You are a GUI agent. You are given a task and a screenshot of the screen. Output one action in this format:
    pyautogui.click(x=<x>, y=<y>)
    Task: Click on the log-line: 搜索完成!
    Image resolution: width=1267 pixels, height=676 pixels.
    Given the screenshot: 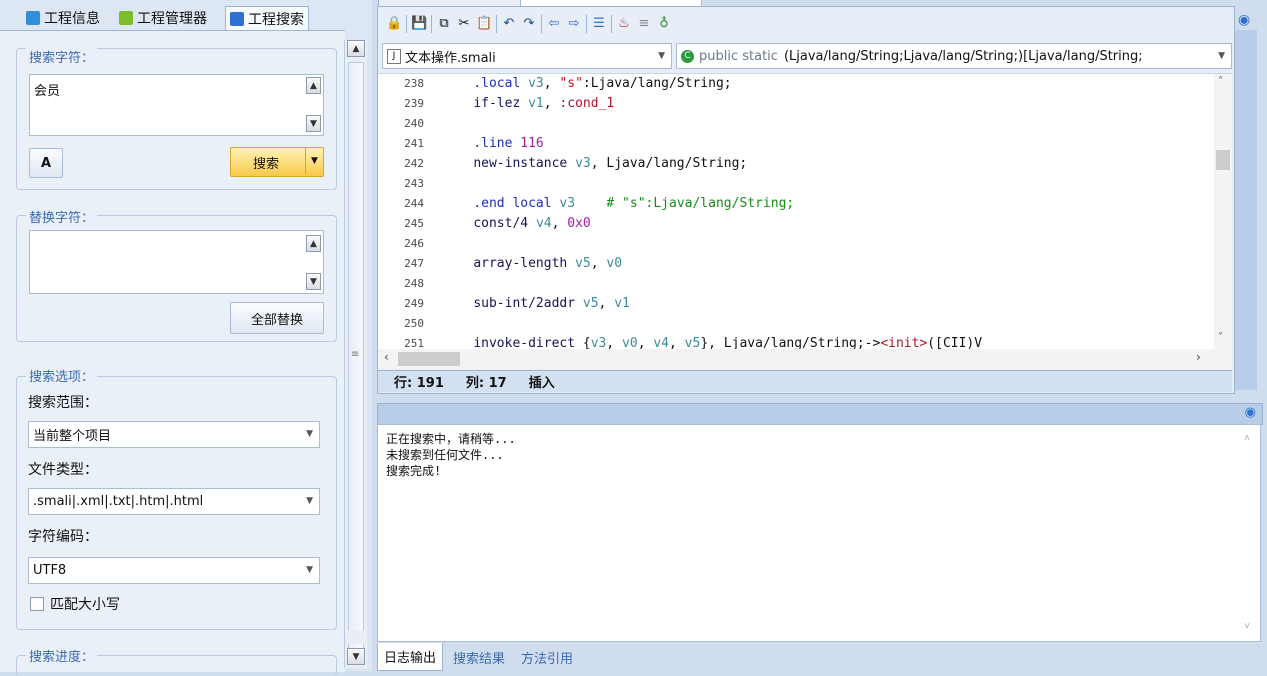 What is the action you would take?
    pyautogui.click(x=414, y=471)
    